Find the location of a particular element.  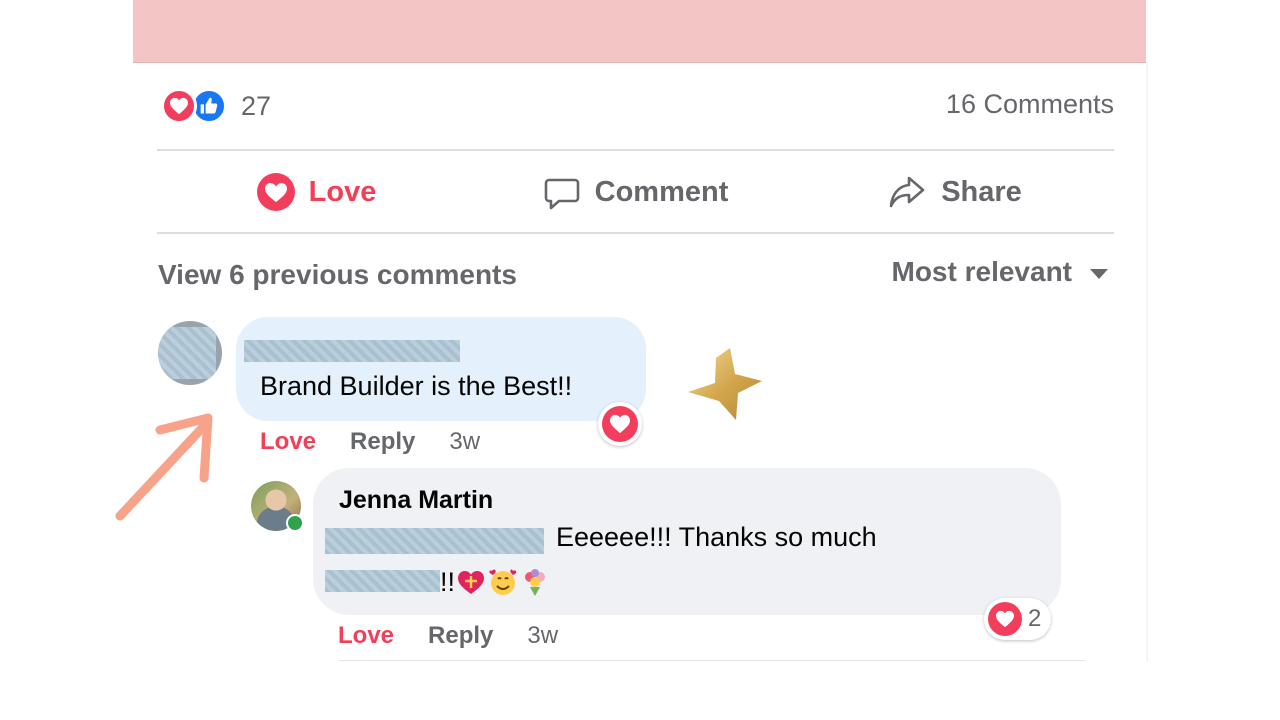

love-button: Love is located at coordinates (316, 192).